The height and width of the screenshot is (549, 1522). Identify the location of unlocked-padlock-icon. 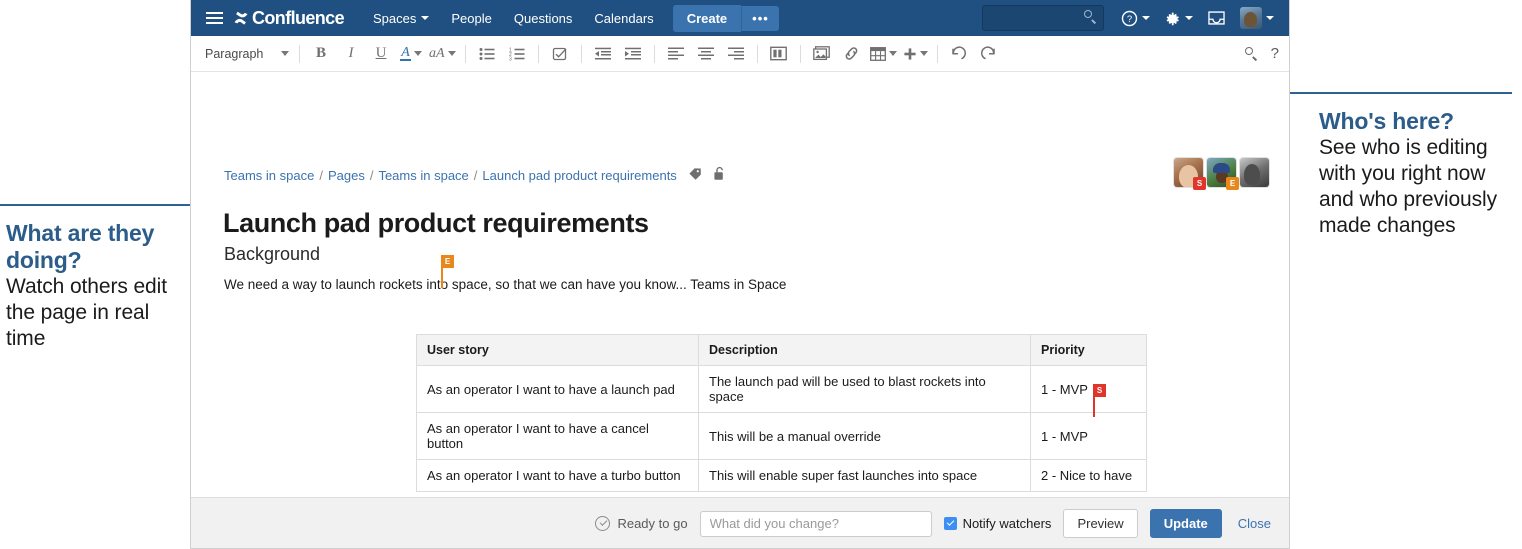
(719, 175).